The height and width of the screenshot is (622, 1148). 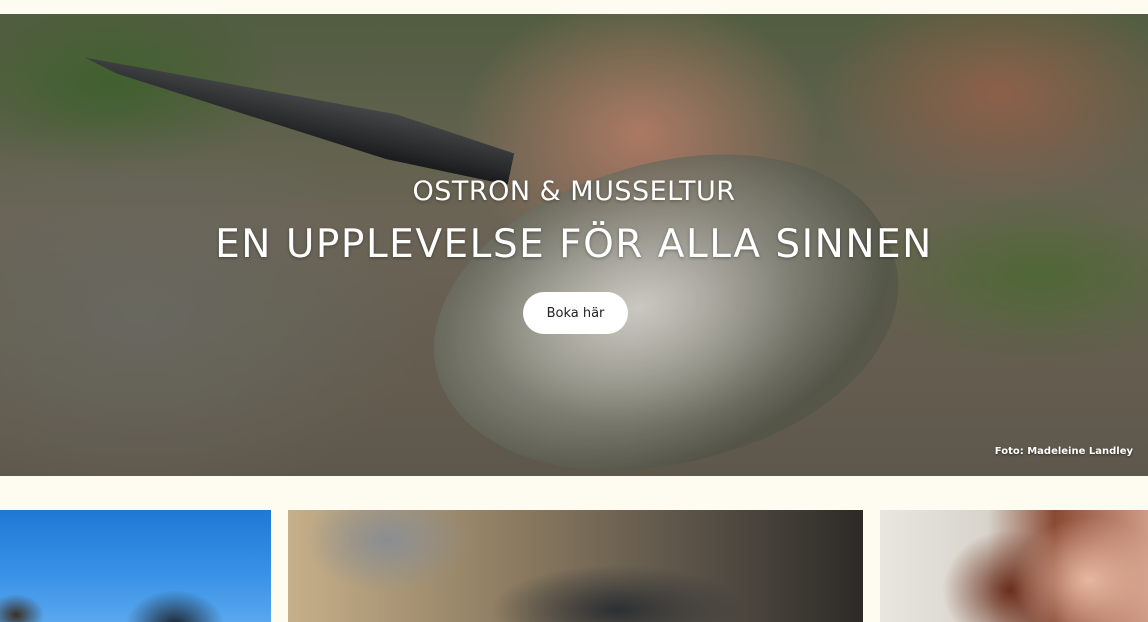 What do you see at coordinates (1014, 566) in the screenshot?
I see `card-image-woman-portrait` at bounding box center [1014, 566].